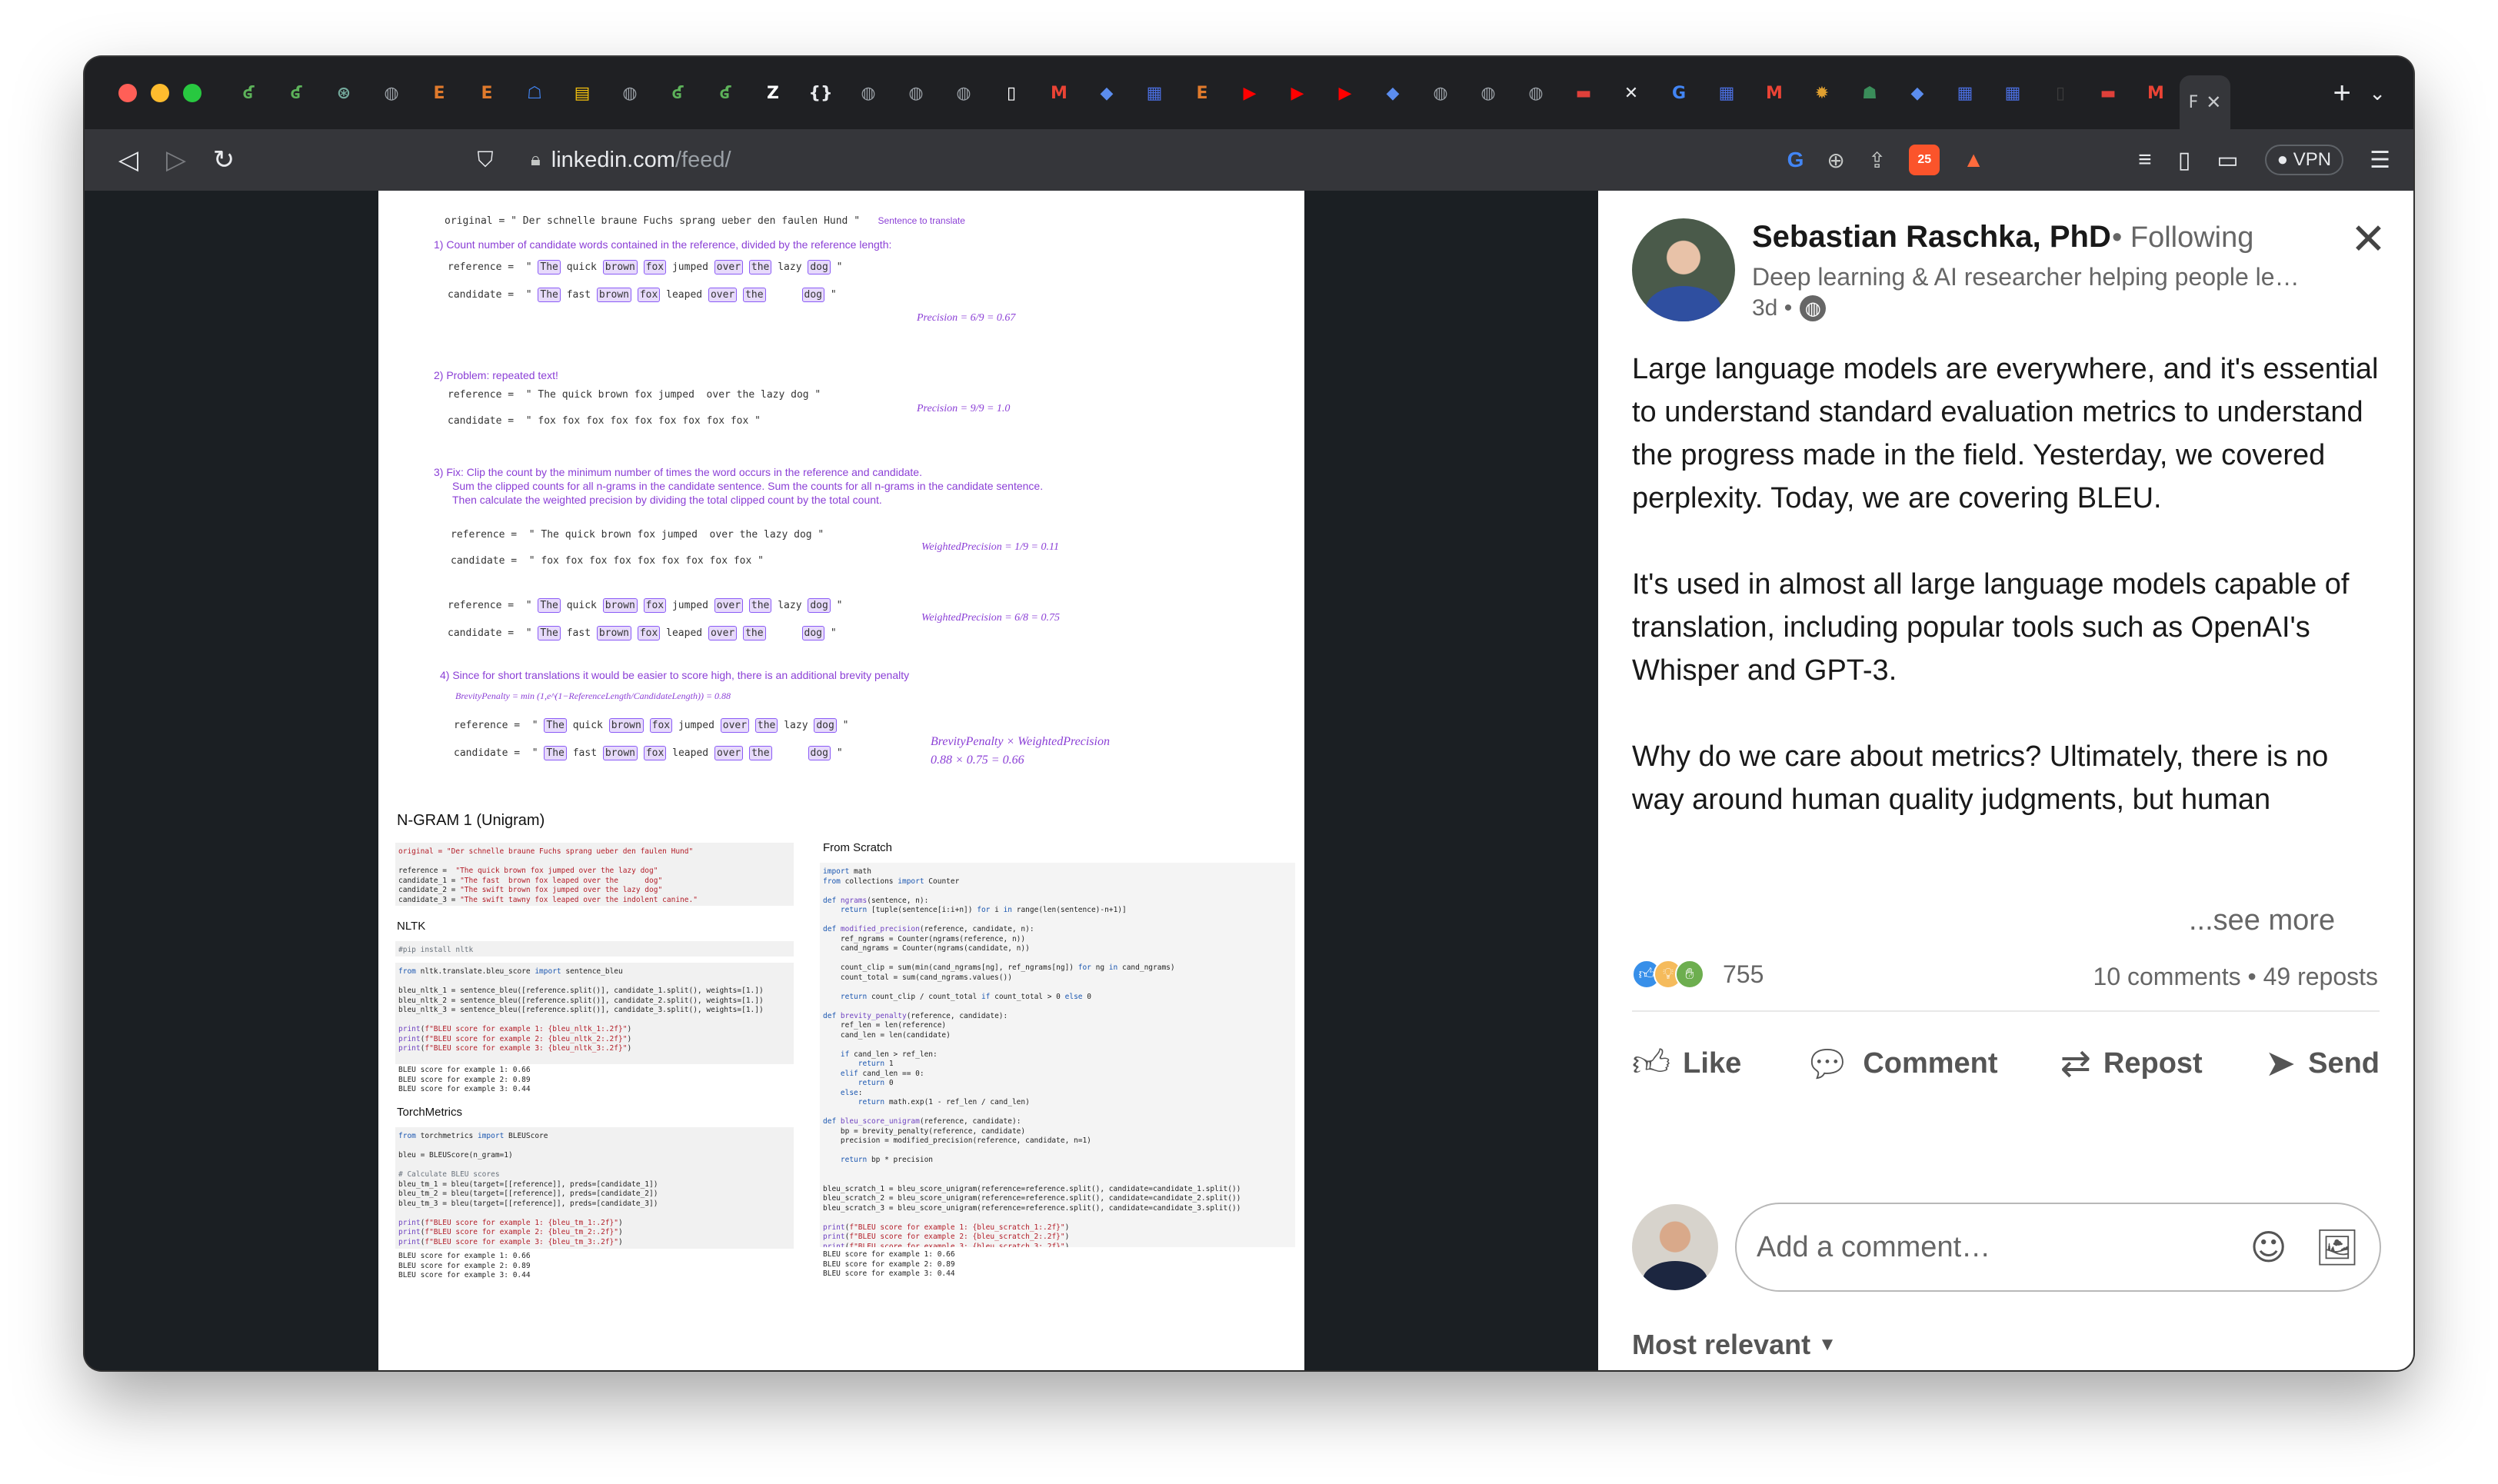  Describe the element at coordinates (2266, 921) in the screenshot. I see `see-more-button: ...see more` at that location.